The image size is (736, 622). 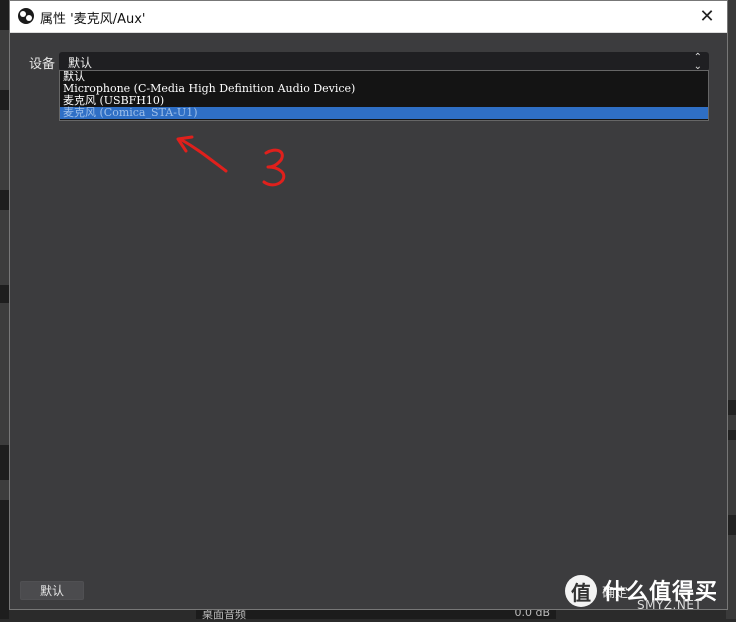 I want to click on restore-default-button: 默认, so click(x=52, y=590).